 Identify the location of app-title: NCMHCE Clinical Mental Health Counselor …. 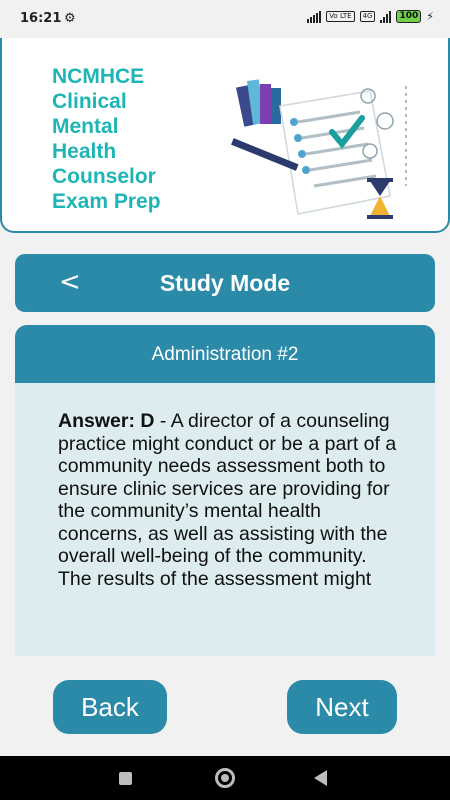
(132, 139).